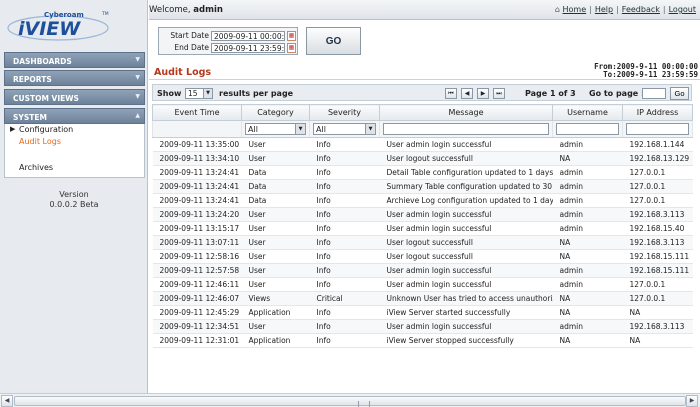 Image resolution: width=700 pixels, height=407 pixels. I want to click on last-page-button: ⏭, so click(499, 93).